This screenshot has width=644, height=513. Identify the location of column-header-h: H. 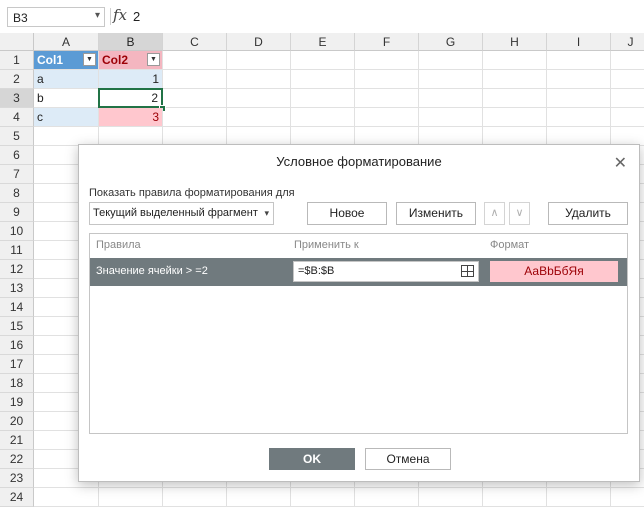
(515, 42).